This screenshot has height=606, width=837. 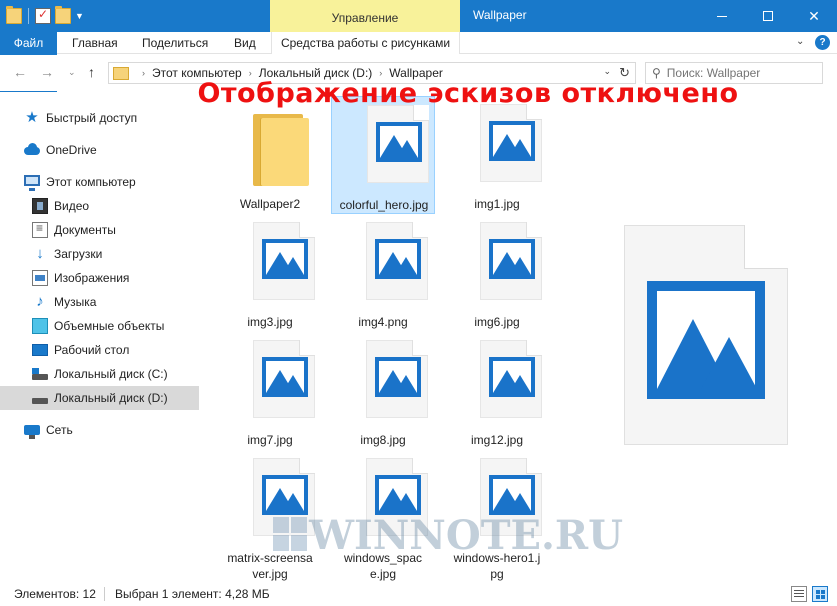 I want to click on close-icon: ✕, so click(x=814, y=15).